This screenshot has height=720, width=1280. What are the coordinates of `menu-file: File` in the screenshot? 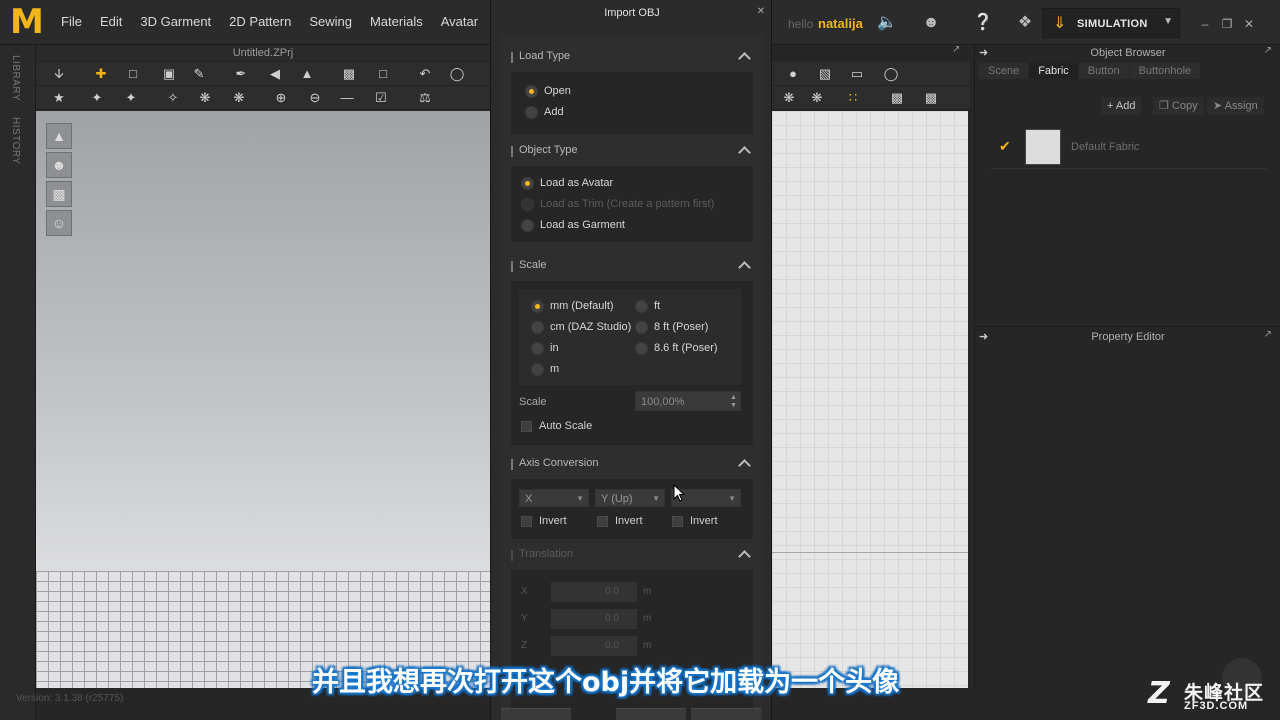 It's located at (71, 21).